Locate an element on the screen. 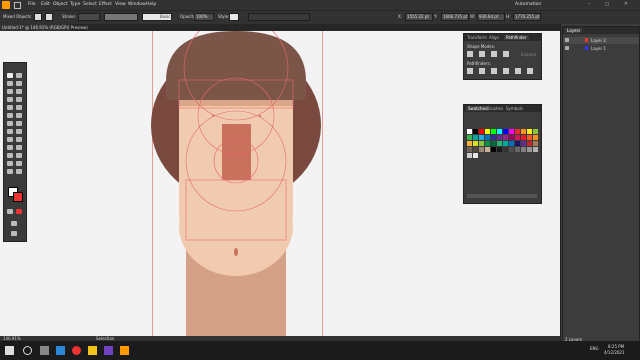 Image resolution: width=640 pixels, height=360 pixels. rectangle-tool-icon is located at coordinates (10, 99).